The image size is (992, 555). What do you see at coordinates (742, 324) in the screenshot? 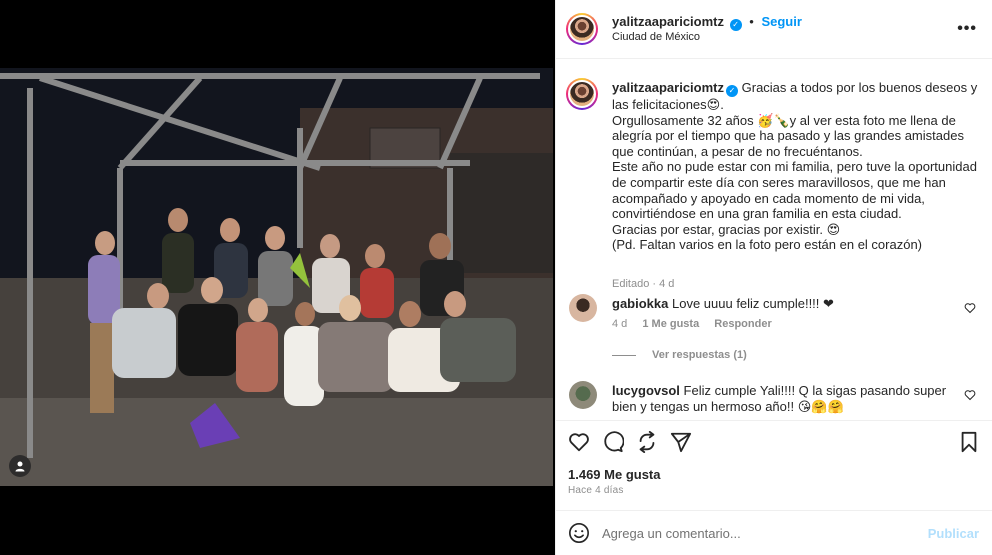
I see `reply-button: Responder` at bounding box center [742, 324].